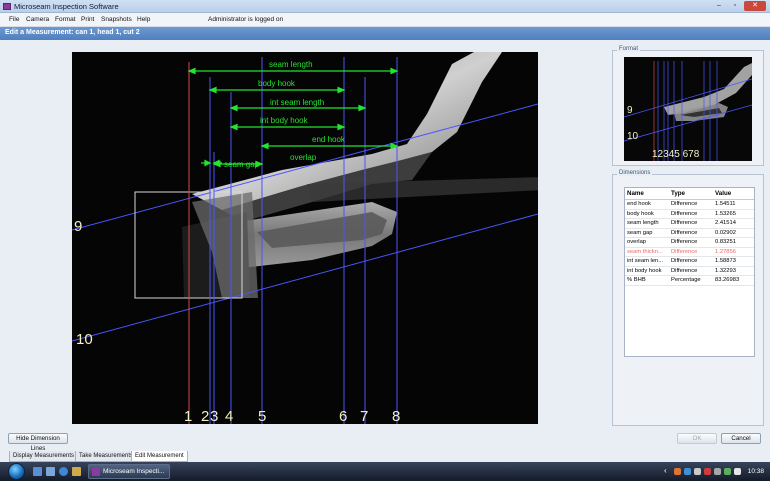  I want to click on vertical-number-3: 3, so click(214, 416).